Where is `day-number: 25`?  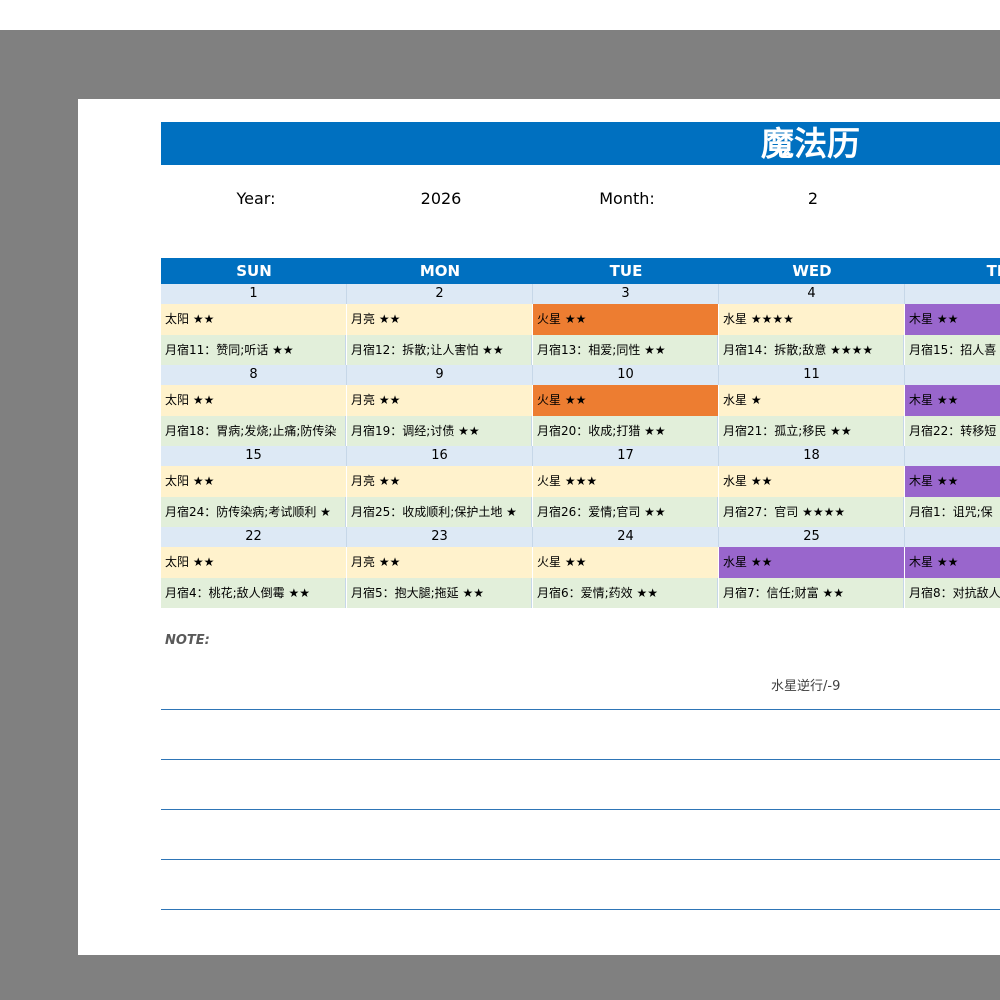 day-number: 25 is located at coordinates (812, 537).